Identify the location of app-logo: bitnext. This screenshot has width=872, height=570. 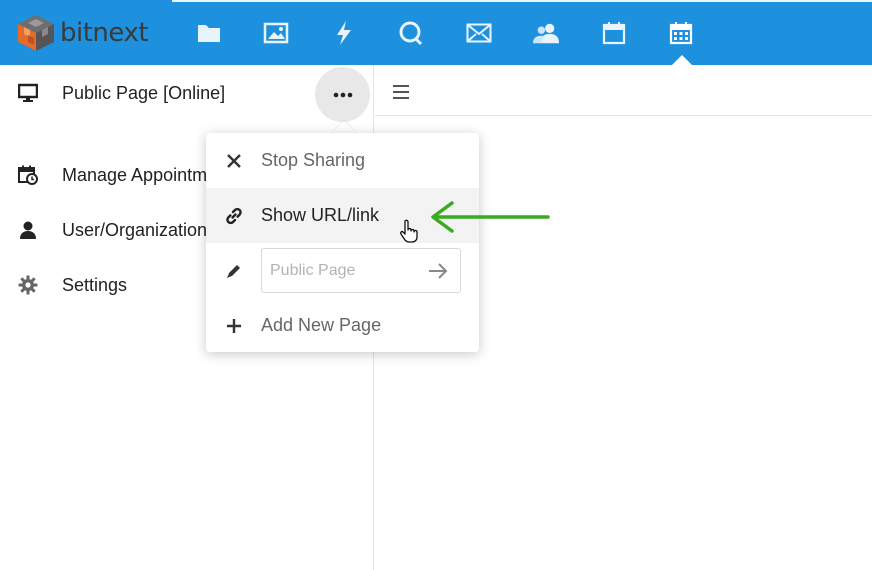
(86, 32).